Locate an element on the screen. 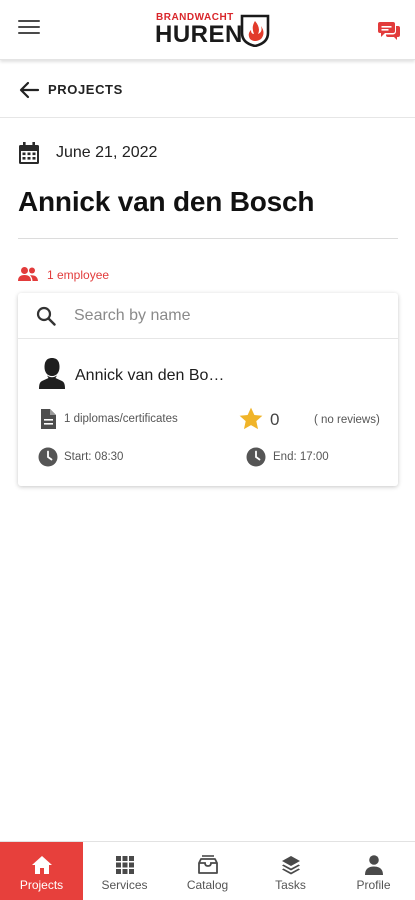 This screenshot has width=415, height=900. certificates-count: 1 diplomas/certificates is located at coordinates (121, 419).